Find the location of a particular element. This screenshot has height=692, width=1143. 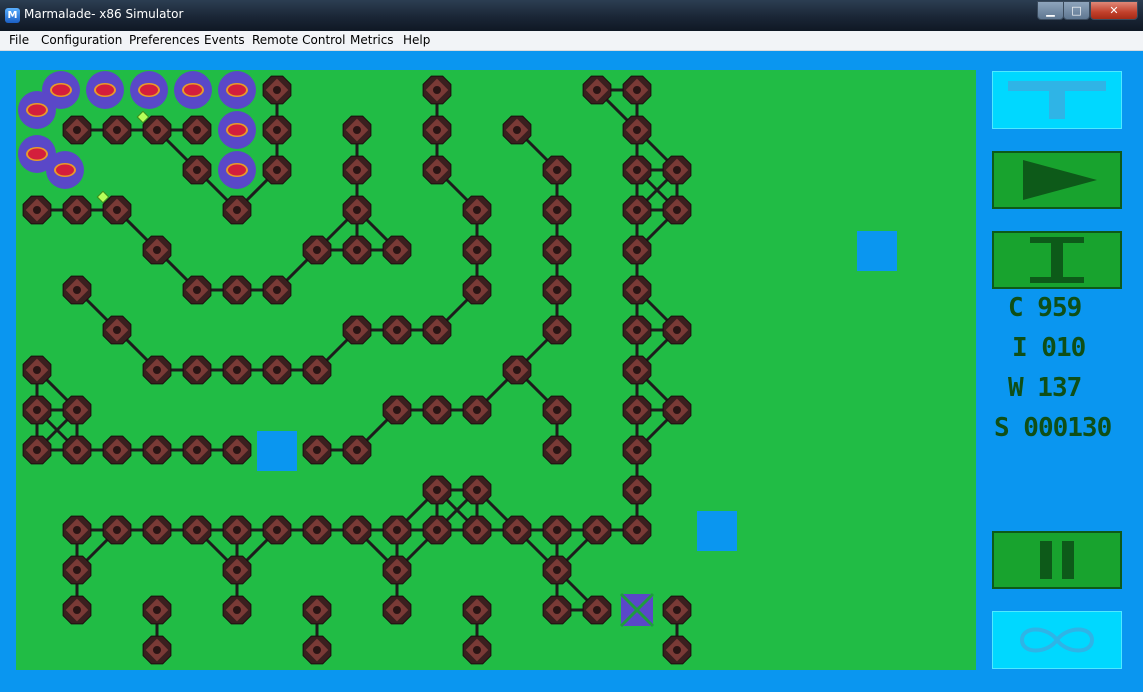

x-box-icon is located at coordinates (637, 610).